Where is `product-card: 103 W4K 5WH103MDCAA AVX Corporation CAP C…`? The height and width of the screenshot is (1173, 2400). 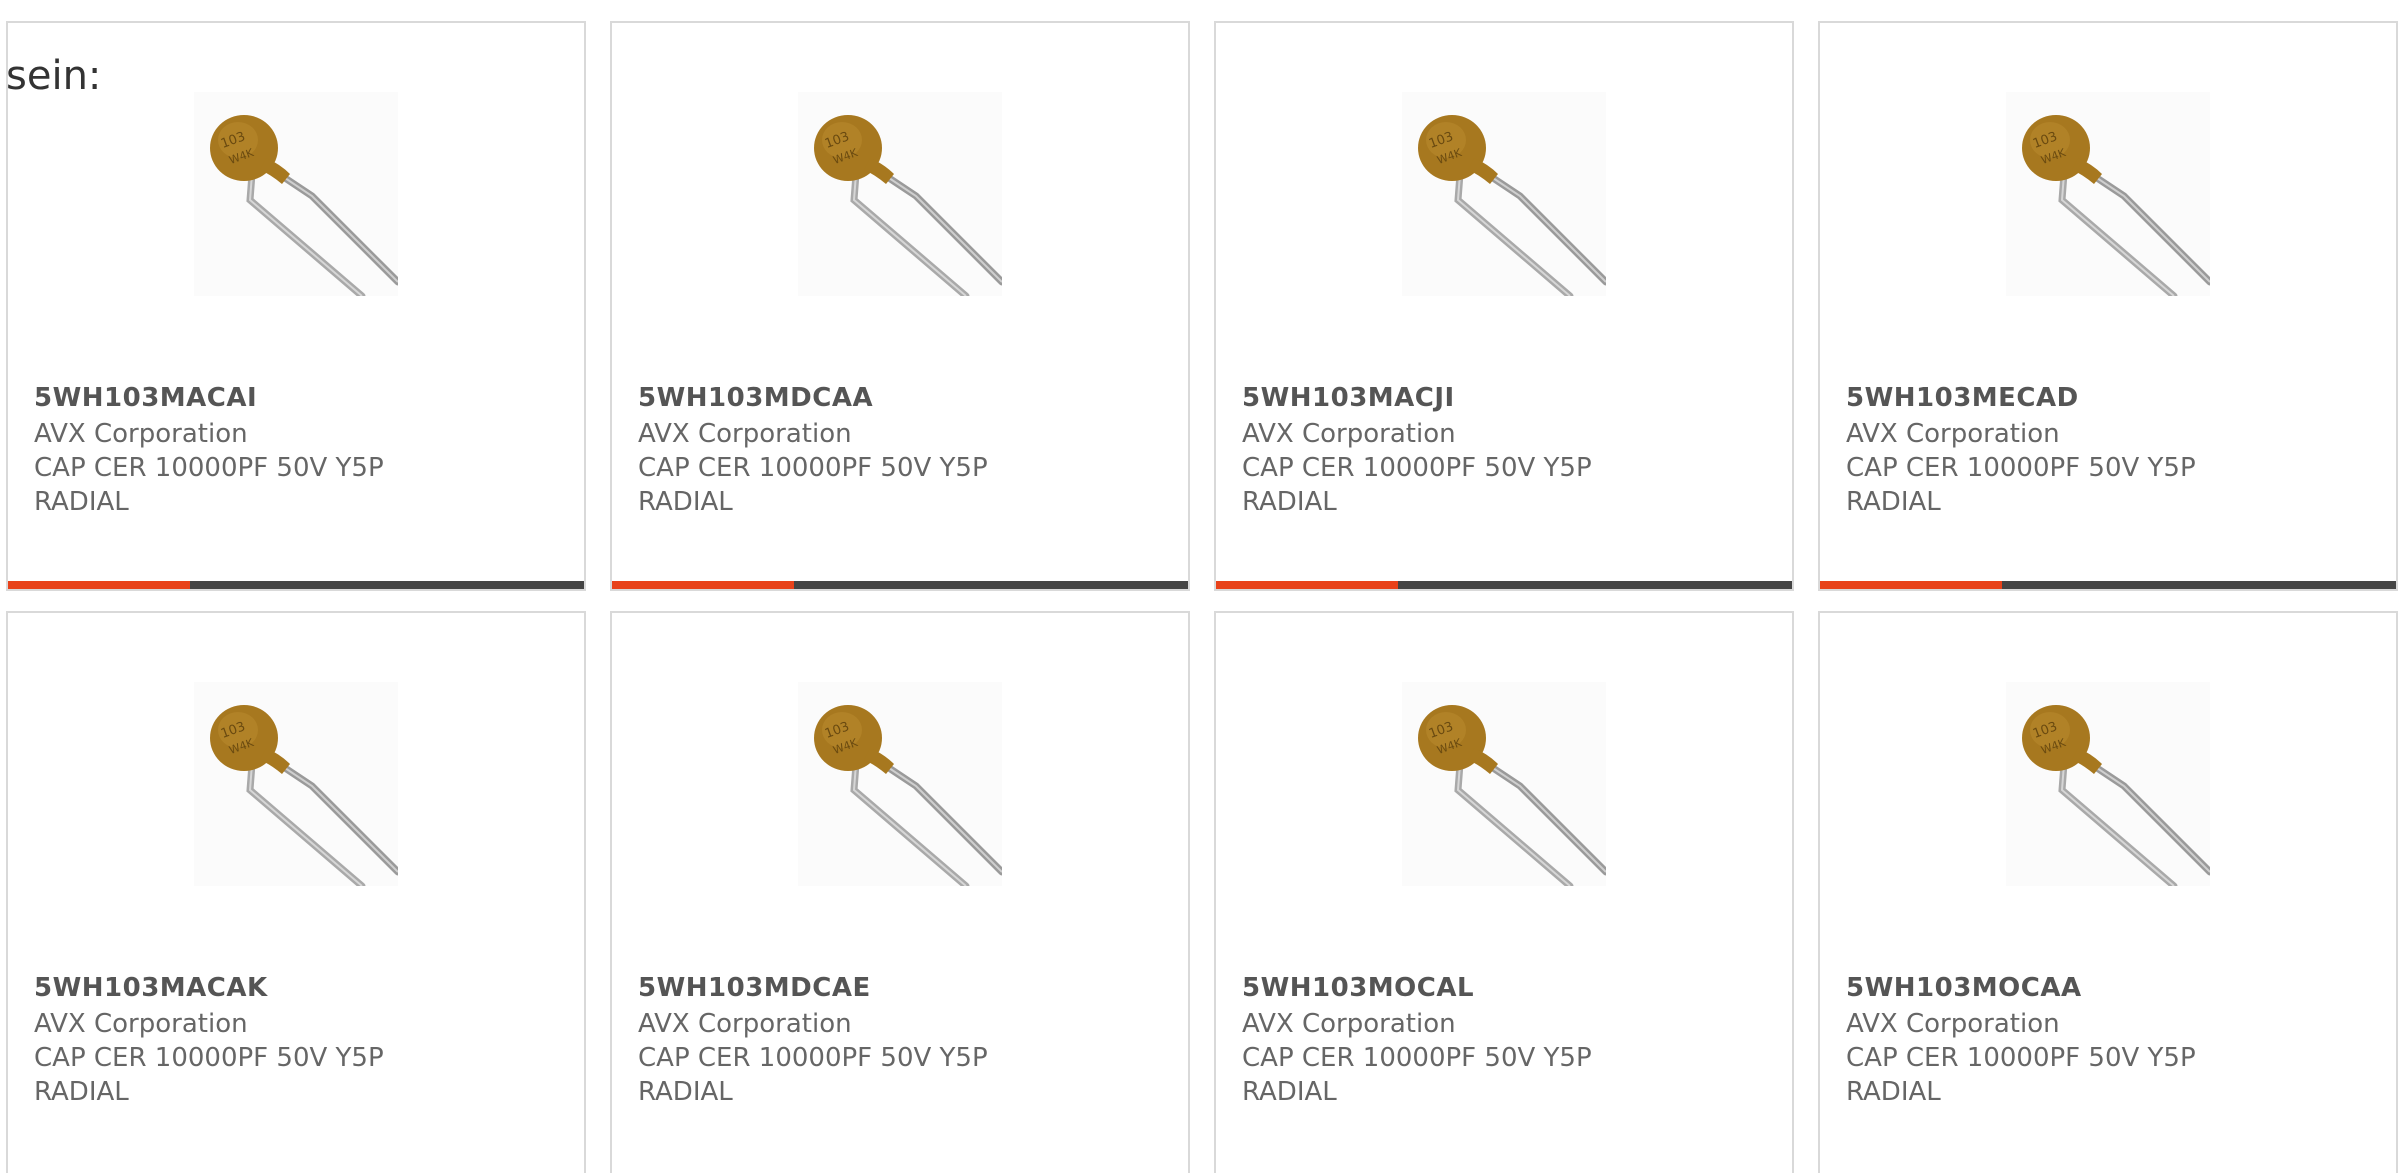
product-card: 103 W4K 5WH103MDCAA AVX Corporation CAP C… is located at coordinates (900, 306).